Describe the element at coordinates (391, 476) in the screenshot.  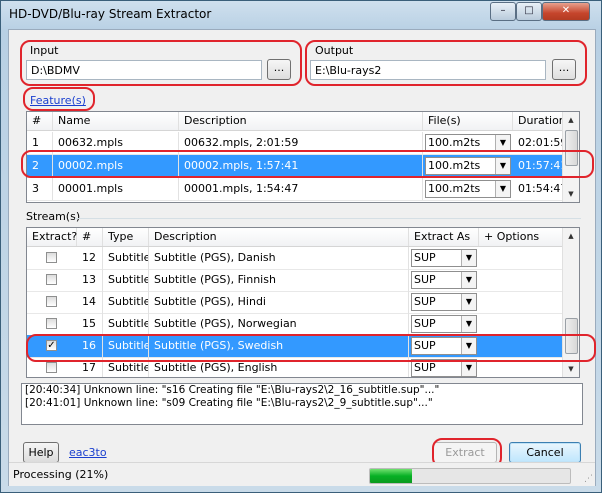
I see `progress-fill` at that location.